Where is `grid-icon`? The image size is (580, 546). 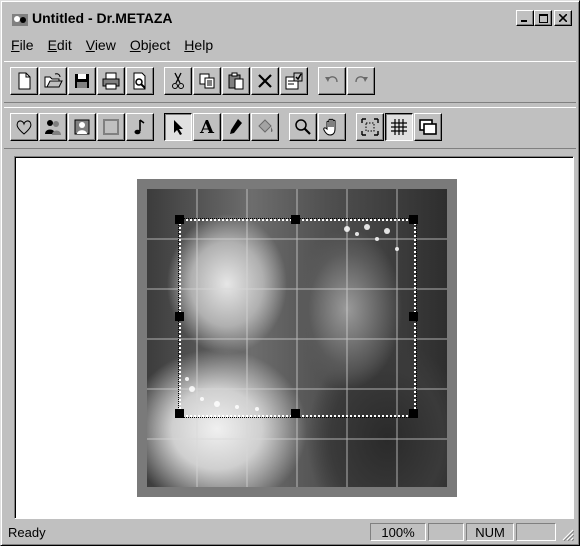
grid-icon is located at coordinates (399, 127).